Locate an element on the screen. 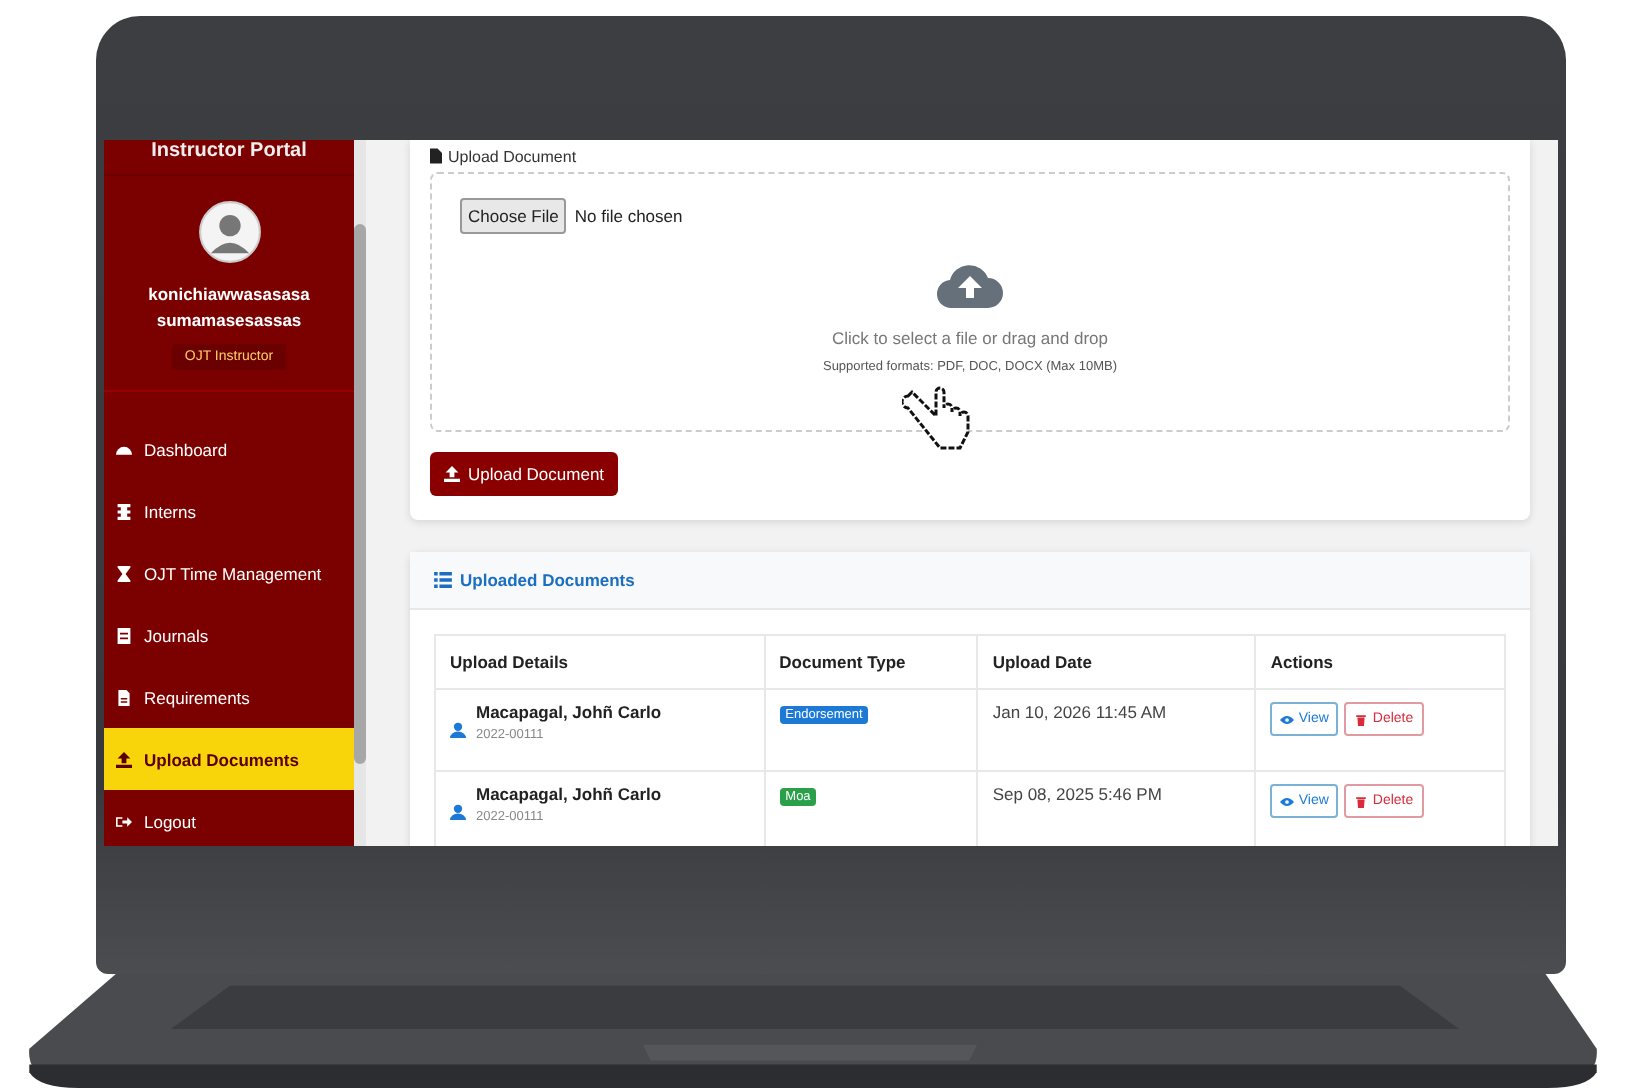 The image size is (1626, 1092). file-status: No file chosen is located at coordinates (628, 216).